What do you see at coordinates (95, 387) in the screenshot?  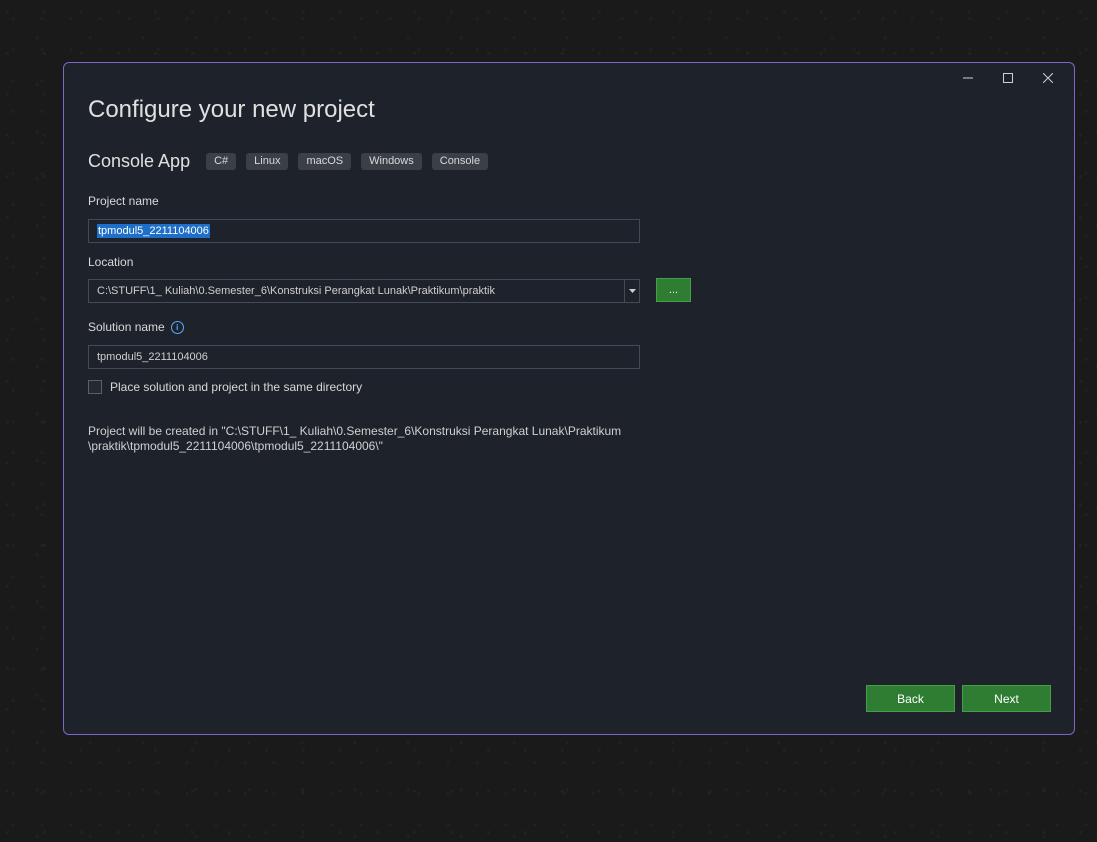 I see `same-directory-checkbox` at bounding box center [95, 387].